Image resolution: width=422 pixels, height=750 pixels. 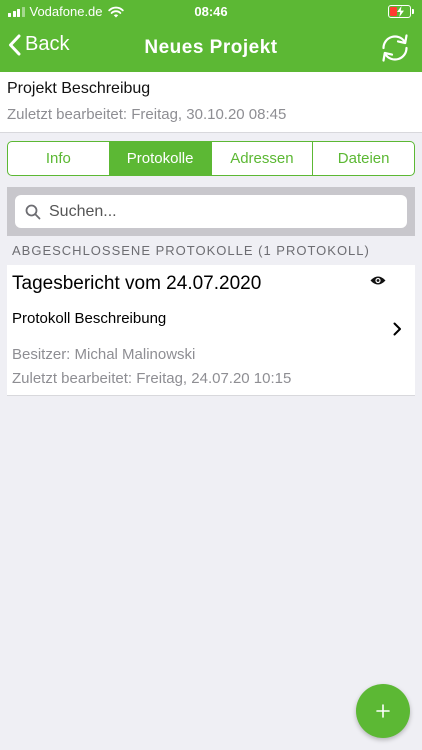 I want to click on protocol-owner: Besitzer: Michal Malinowski, so click(x=104, y=354).